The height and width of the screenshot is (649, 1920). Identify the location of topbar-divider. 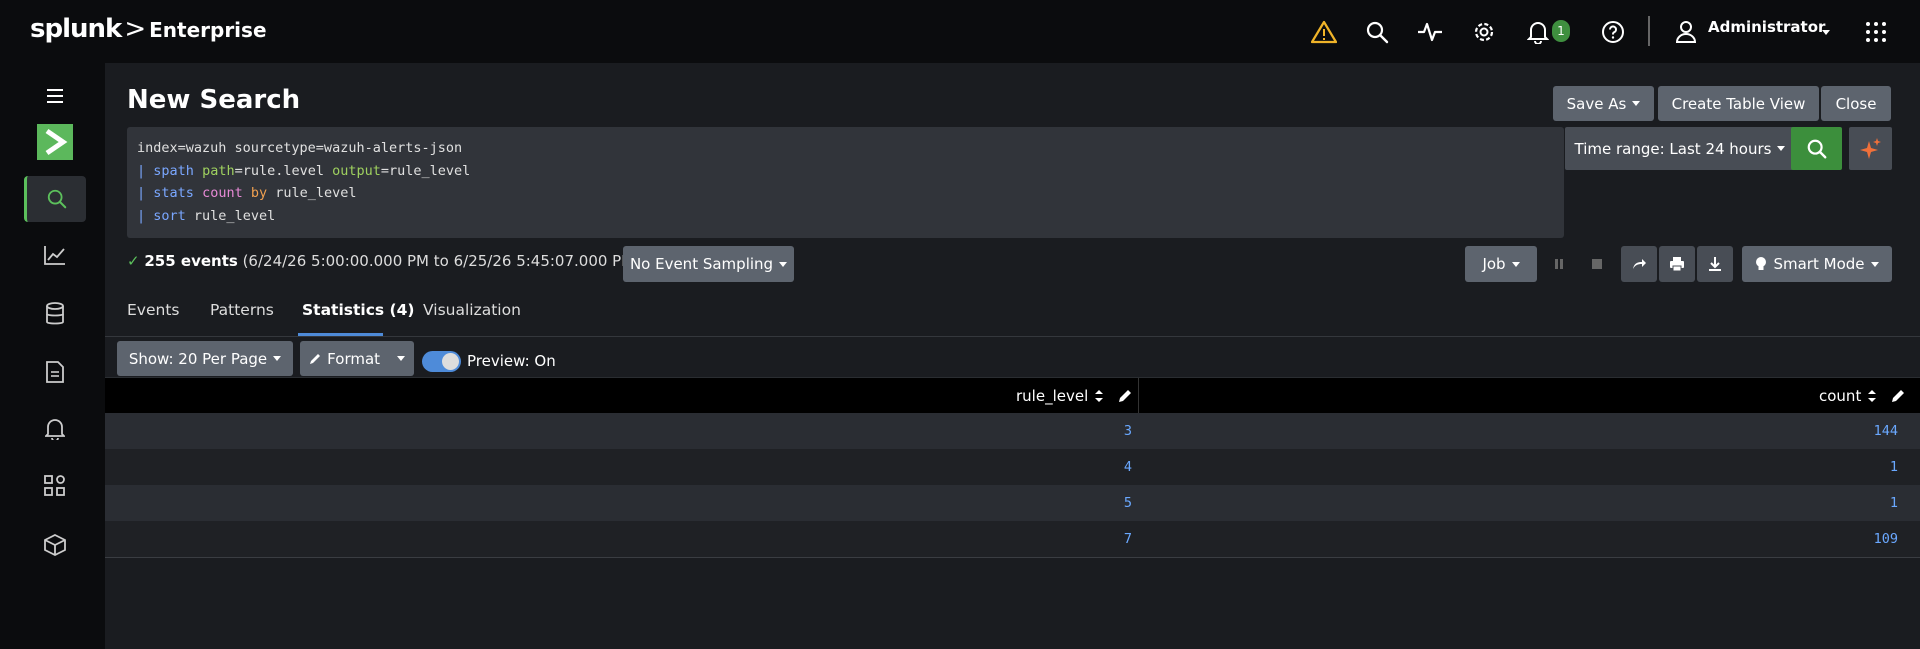
(1649, 31).